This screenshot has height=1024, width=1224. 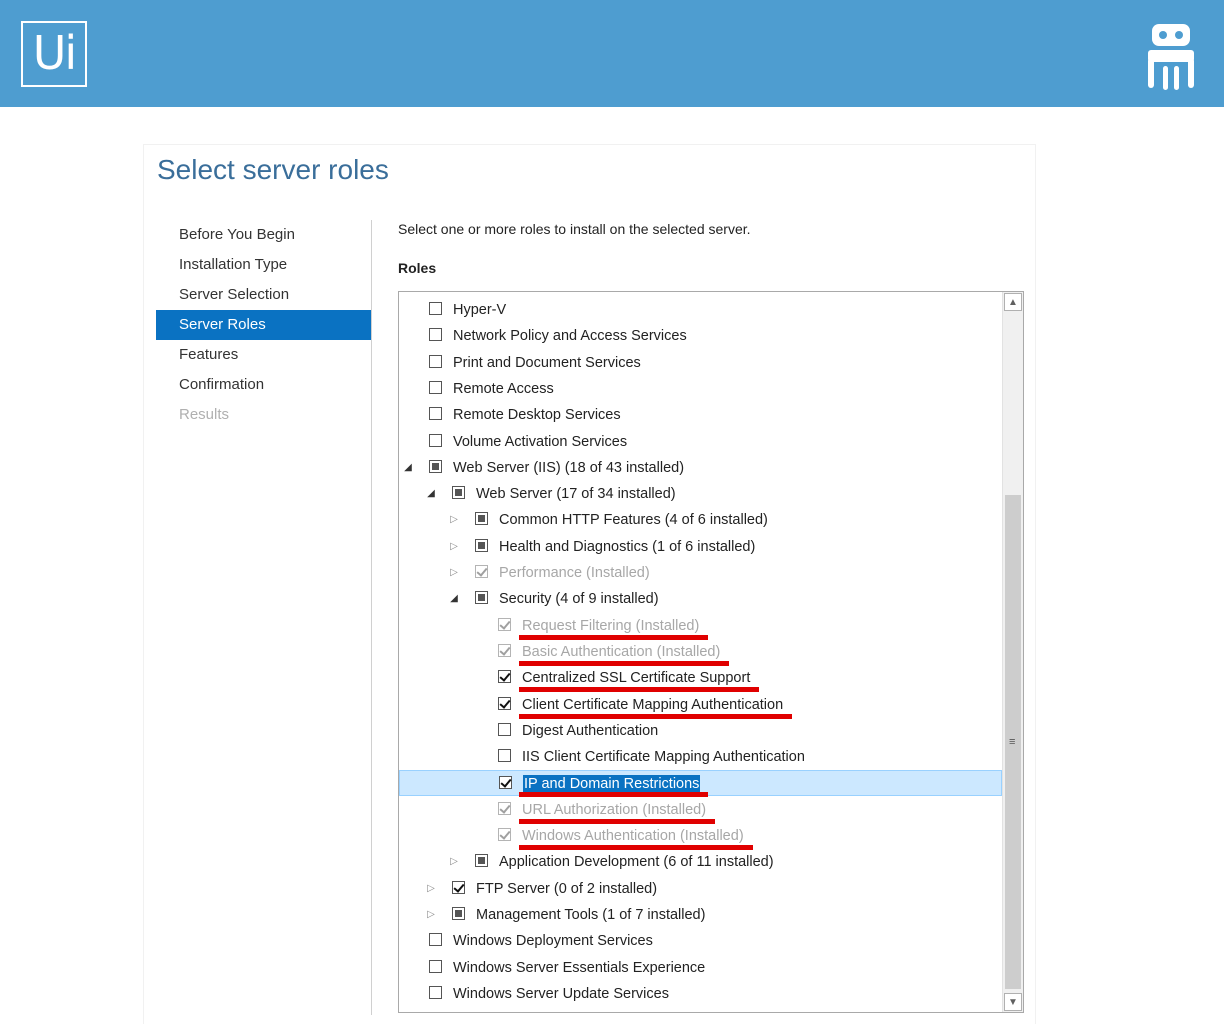 I want to click on role-row: Digest Authentication, so click(x=700, y=731).